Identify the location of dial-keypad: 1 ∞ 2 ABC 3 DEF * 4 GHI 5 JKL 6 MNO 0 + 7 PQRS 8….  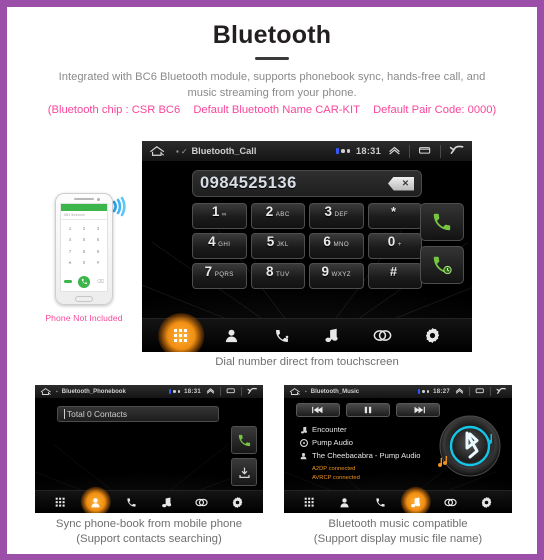
(307, 246).